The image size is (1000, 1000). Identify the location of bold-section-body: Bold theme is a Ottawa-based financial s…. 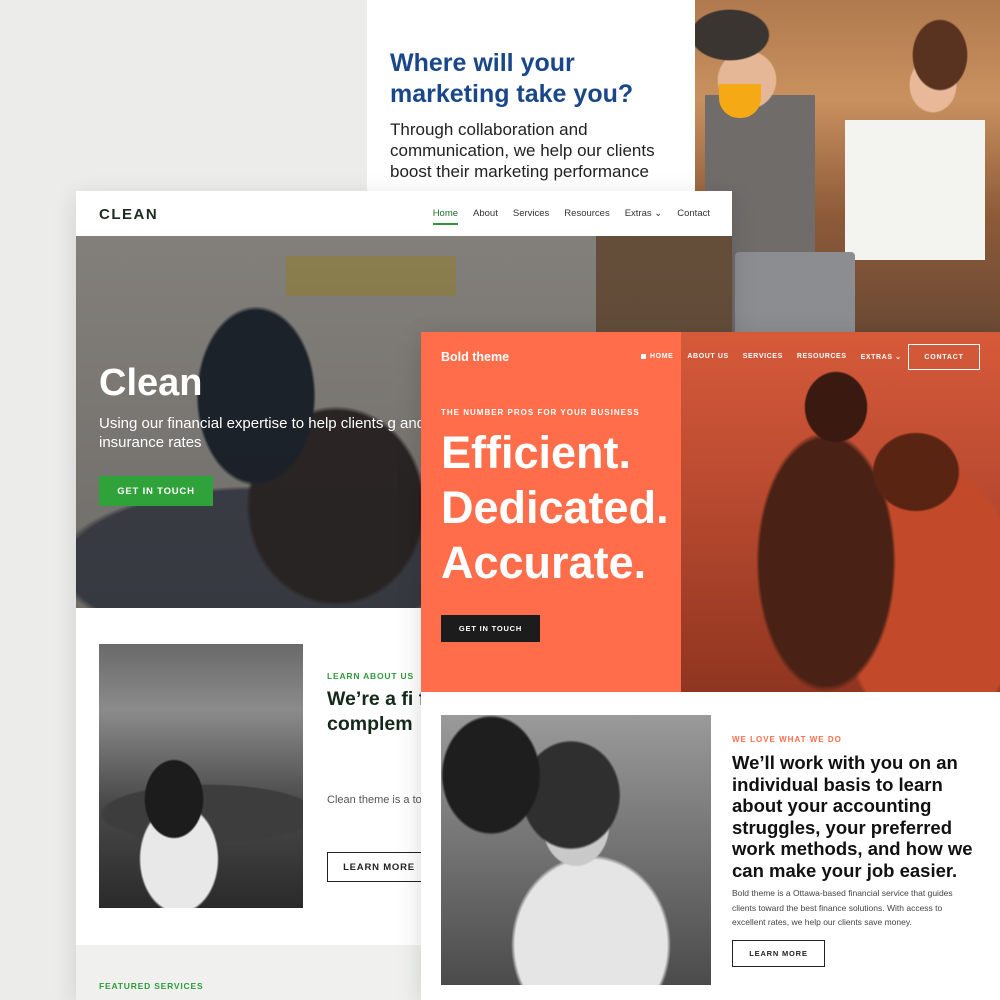
(842, 907).